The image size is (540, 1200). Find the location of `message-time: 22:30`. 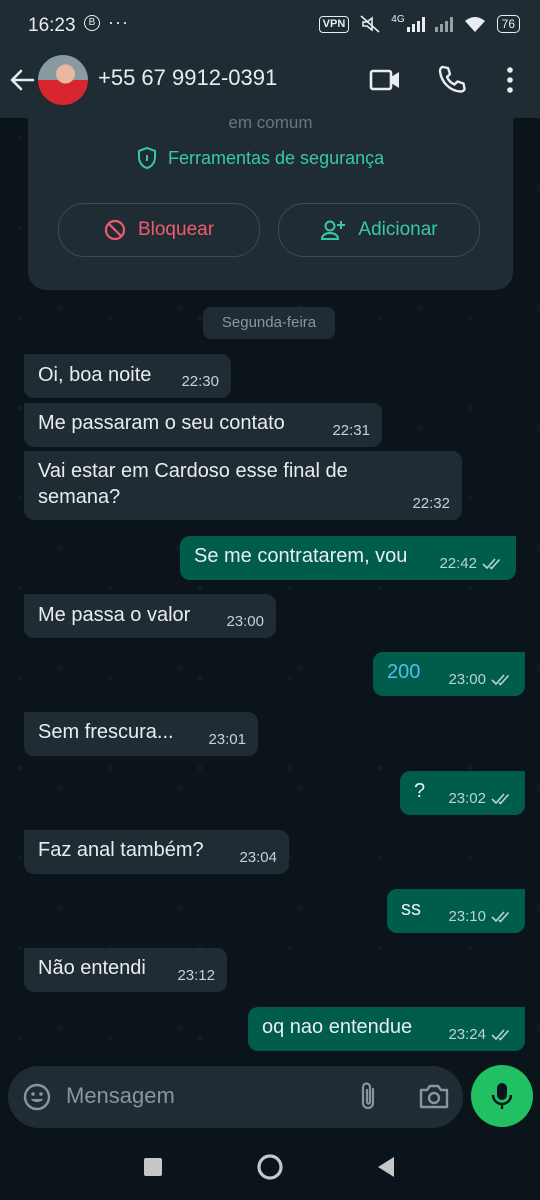

message-time: 22:30 is located at coordinates (200, 381).